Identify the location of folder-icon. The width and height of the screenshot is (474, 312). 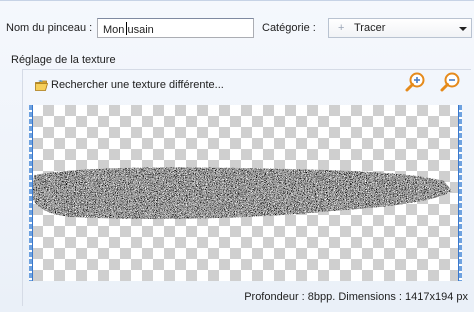
(41, 85).